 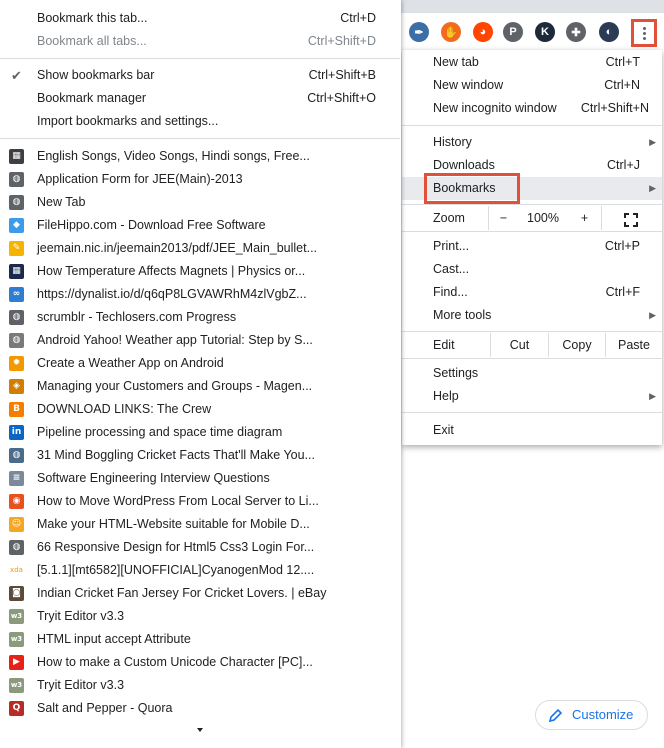 I want to click on menu-item-find: Find... Ctrl+F, so click(x=532, y=292).